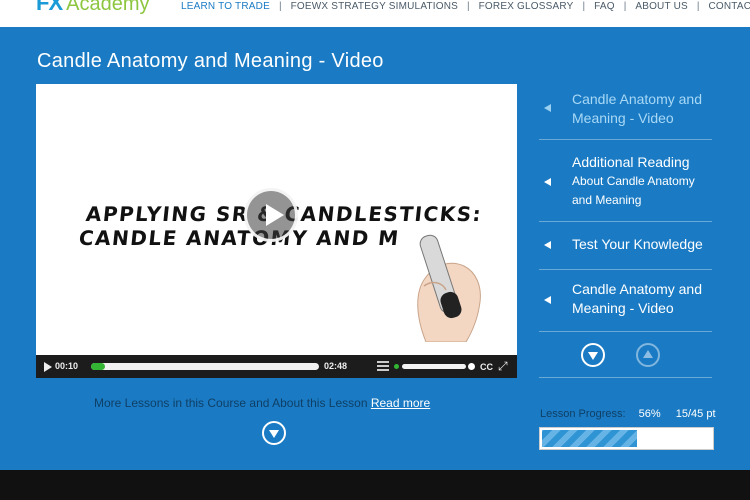  I want to click on seek-bar, so click(205, 366).